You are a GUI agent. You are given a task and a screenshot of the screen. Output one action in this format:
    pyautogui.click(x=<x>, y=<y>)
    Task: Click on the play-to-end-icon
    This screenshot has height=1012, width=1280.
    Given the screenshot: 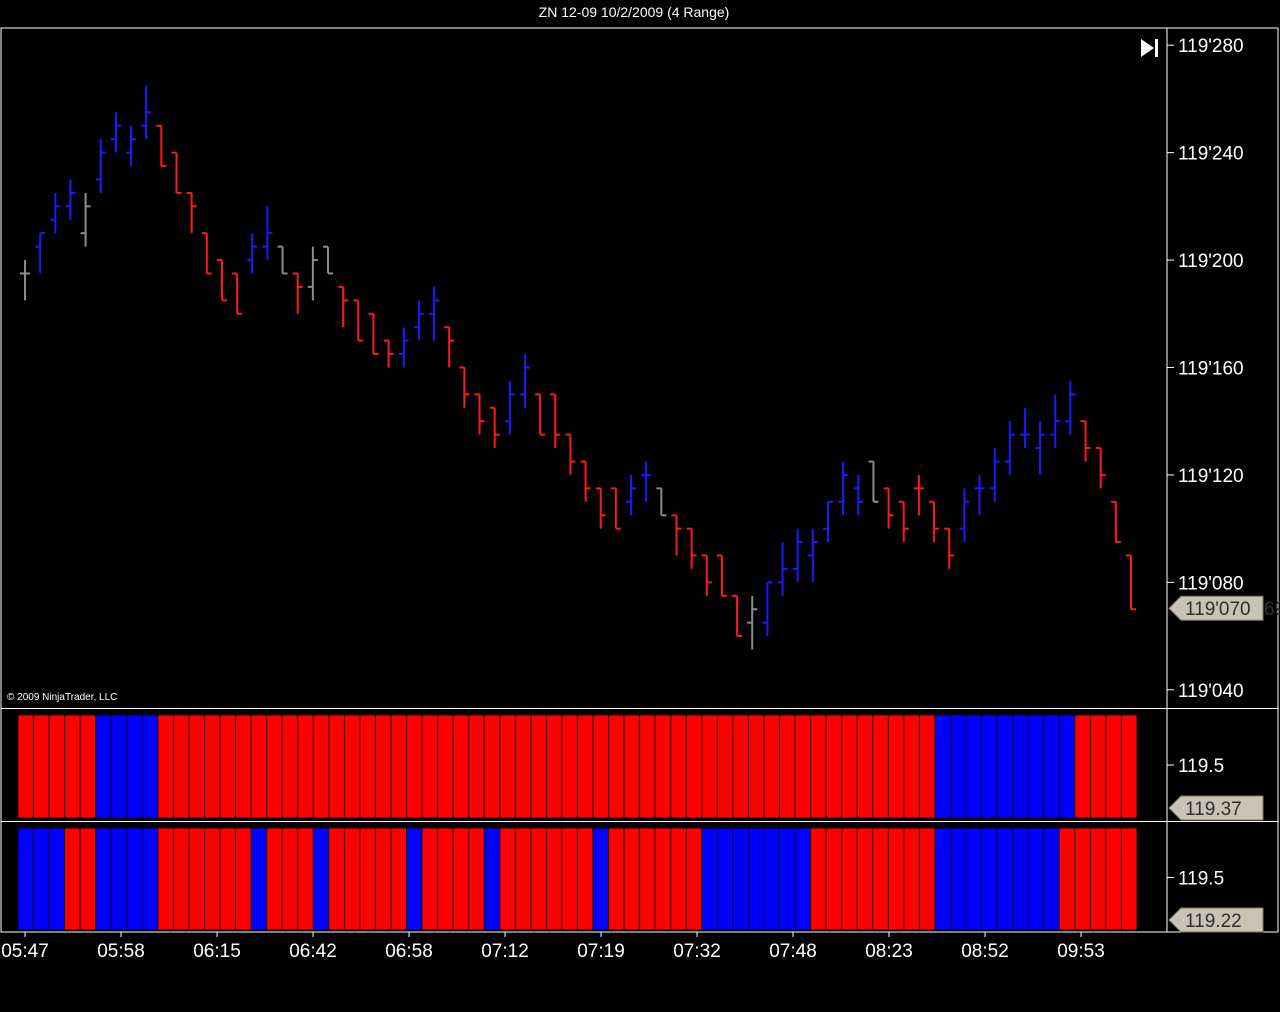 What is the action you would take?
    pyautogui.click(x=1149, y=48)
    